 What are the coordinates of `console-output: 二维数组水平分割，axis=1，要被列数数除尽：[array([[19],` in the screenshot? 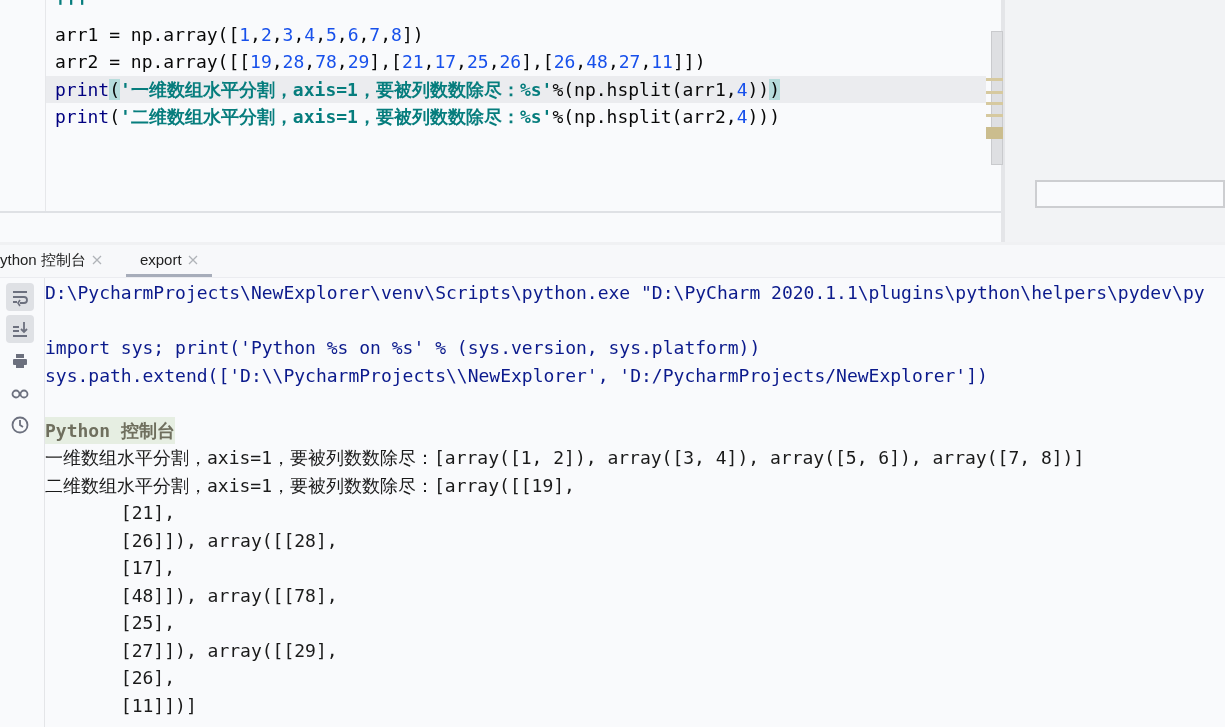 It's located at (310, 485).